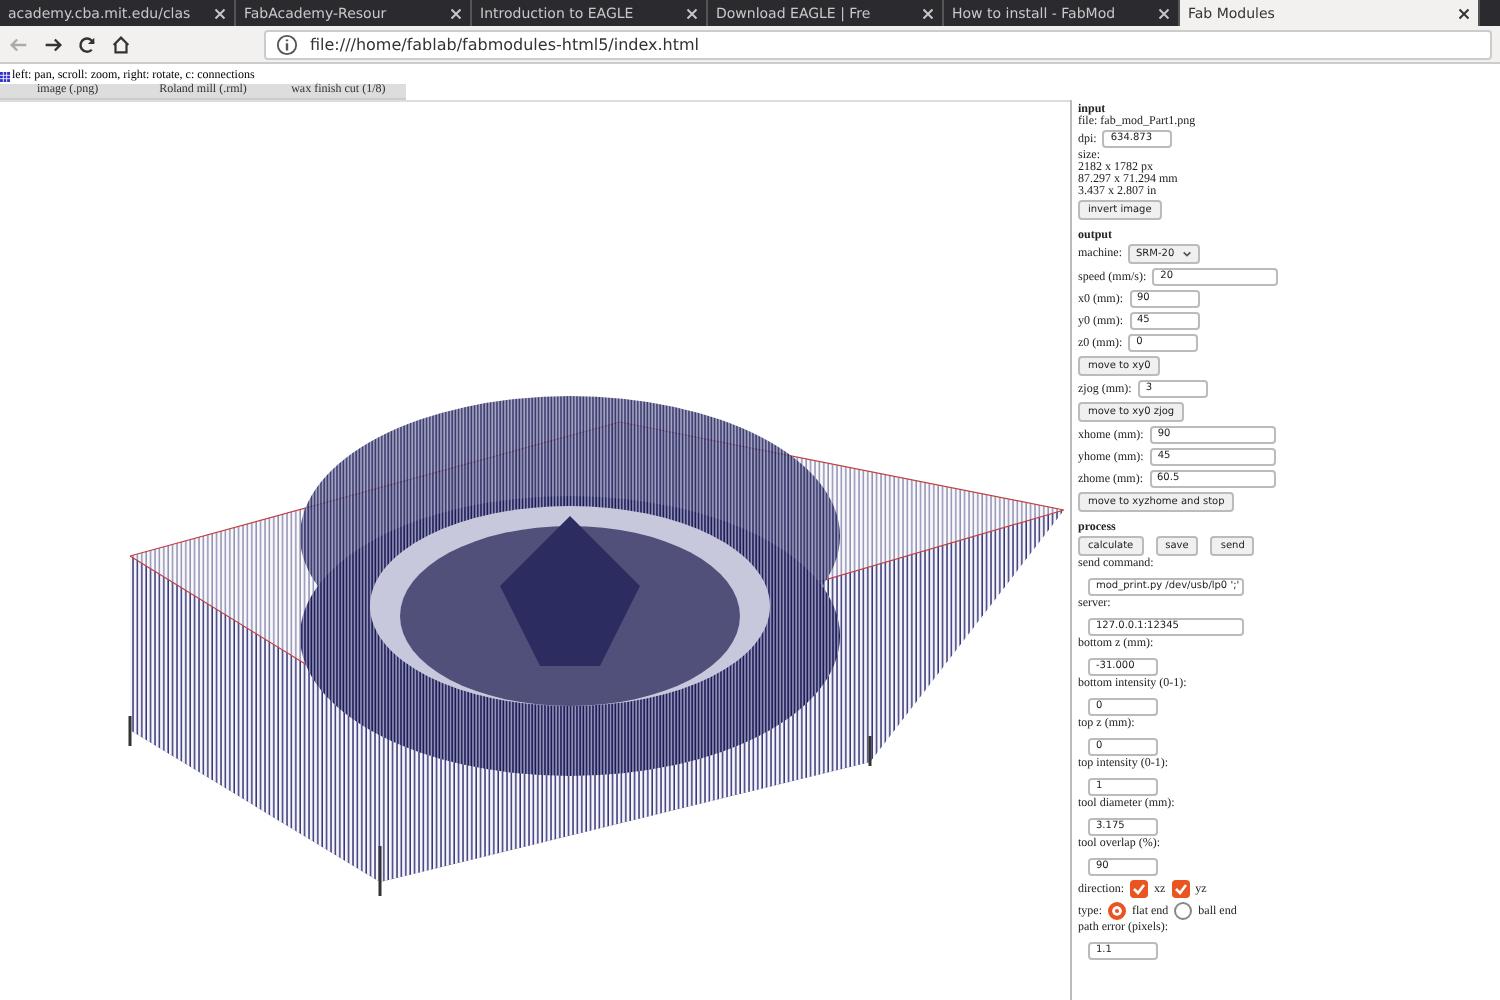  I want to click on address-field: file:///home/fablab/fabmodules-html5/index.html, so click(878, 44).